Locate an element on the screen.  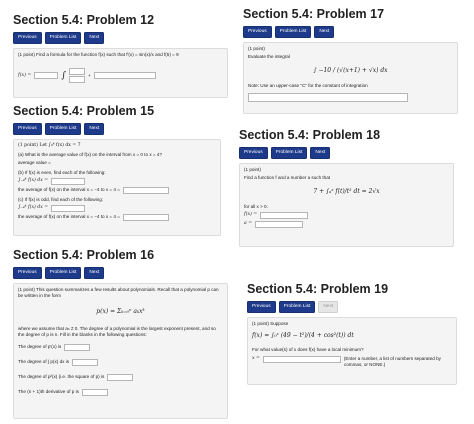
q3-input is located at coordinates (120, 378).